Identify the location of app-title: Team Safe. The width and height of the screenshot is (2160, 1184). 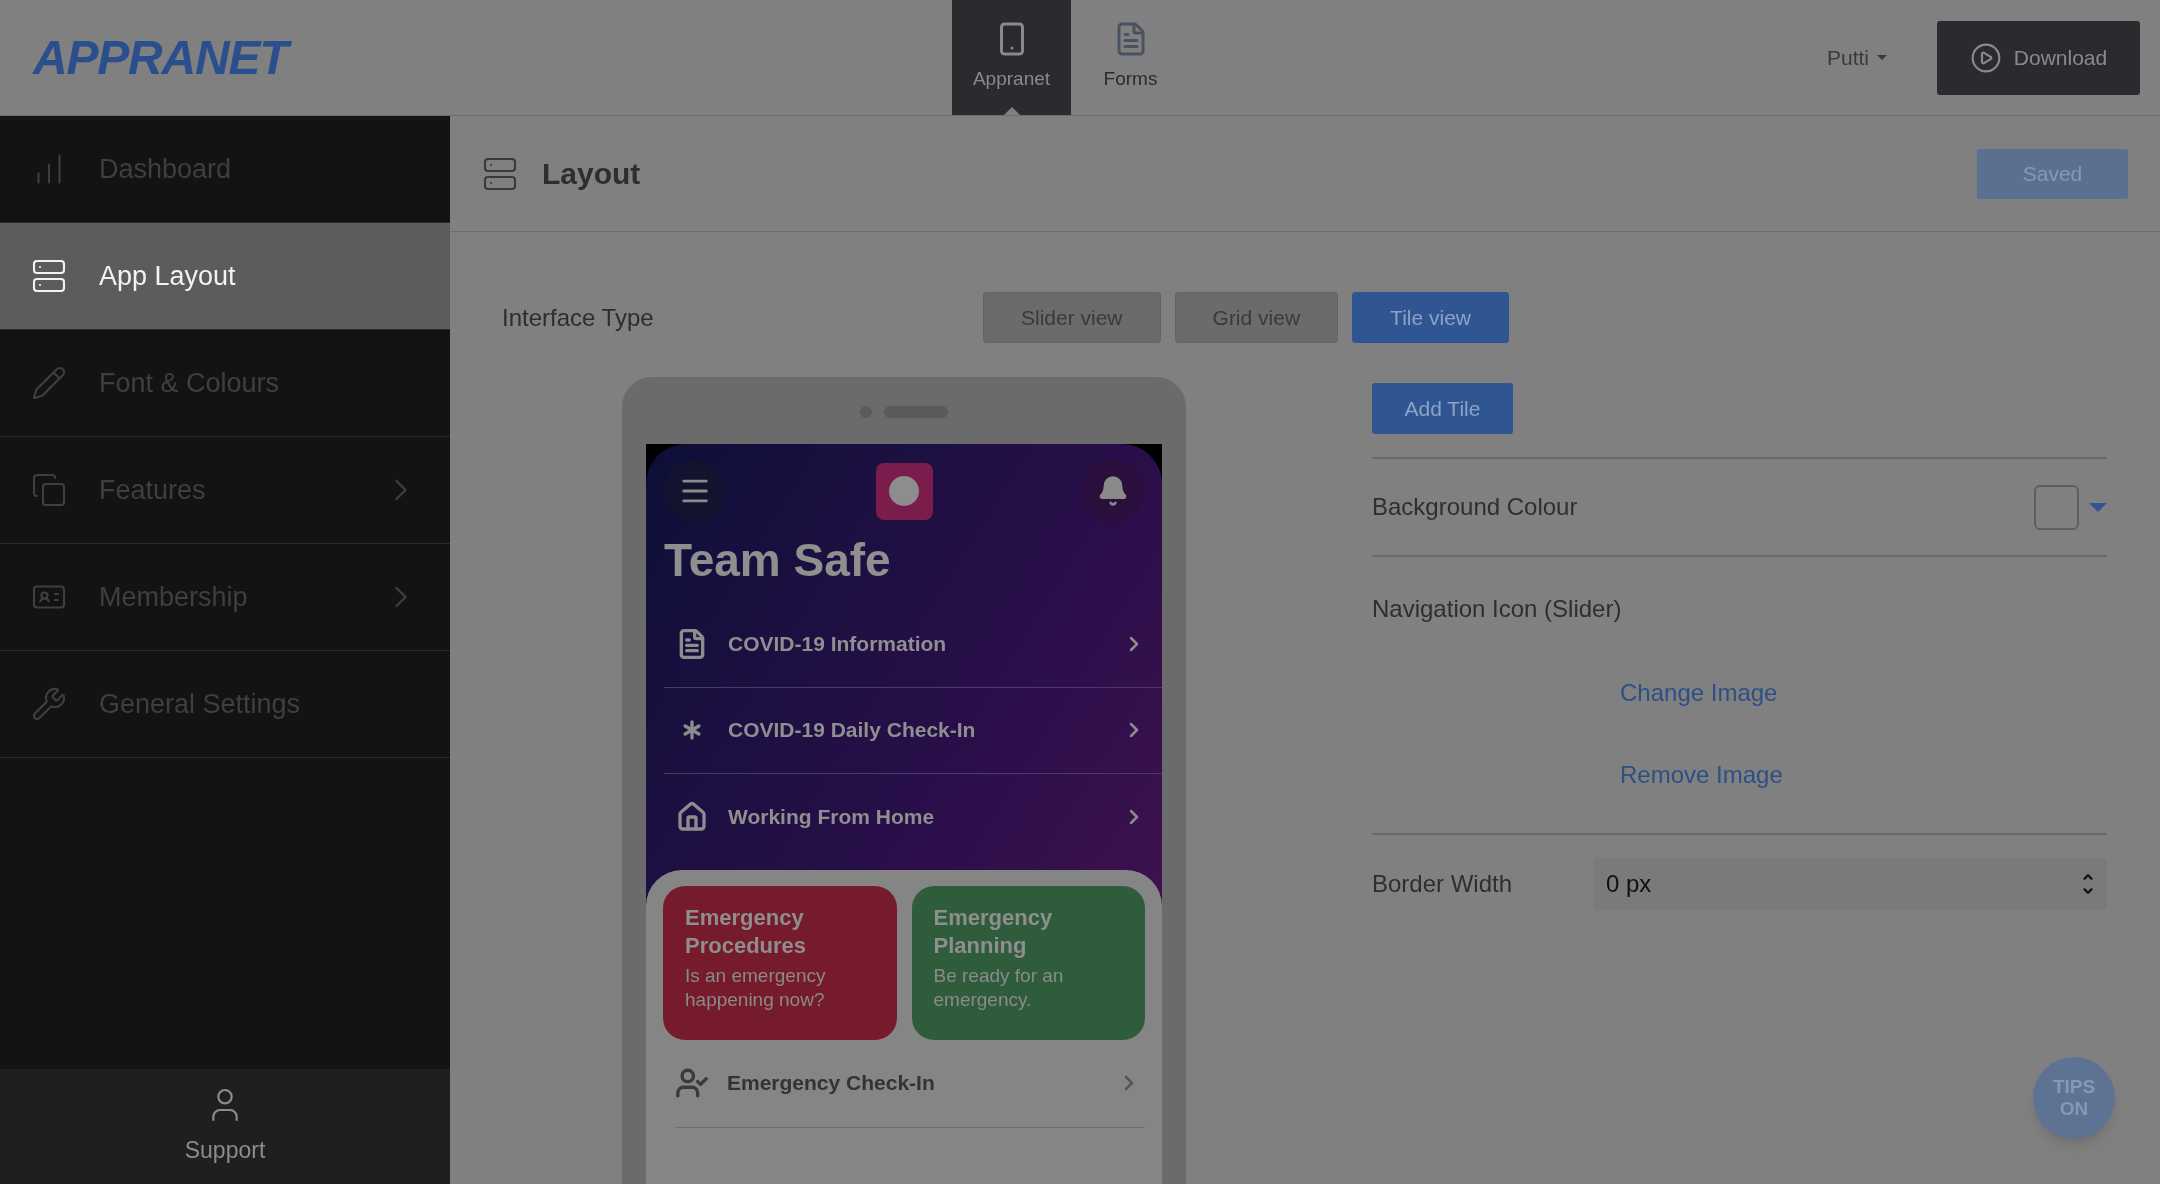
(777, 560).